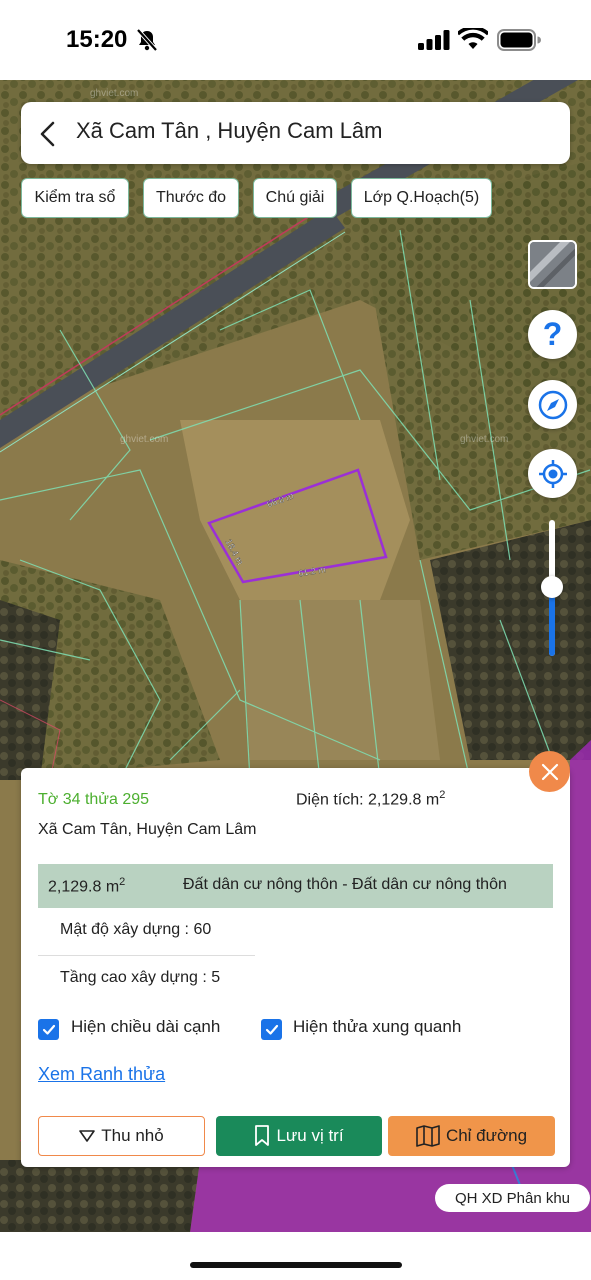 Image resolution: width=591 pixels, height=1280 pixels. Describe the element at coordinates (136, 929) in the screenshot. I see `building-density: Mật độ xây dựng : 60` at that location.